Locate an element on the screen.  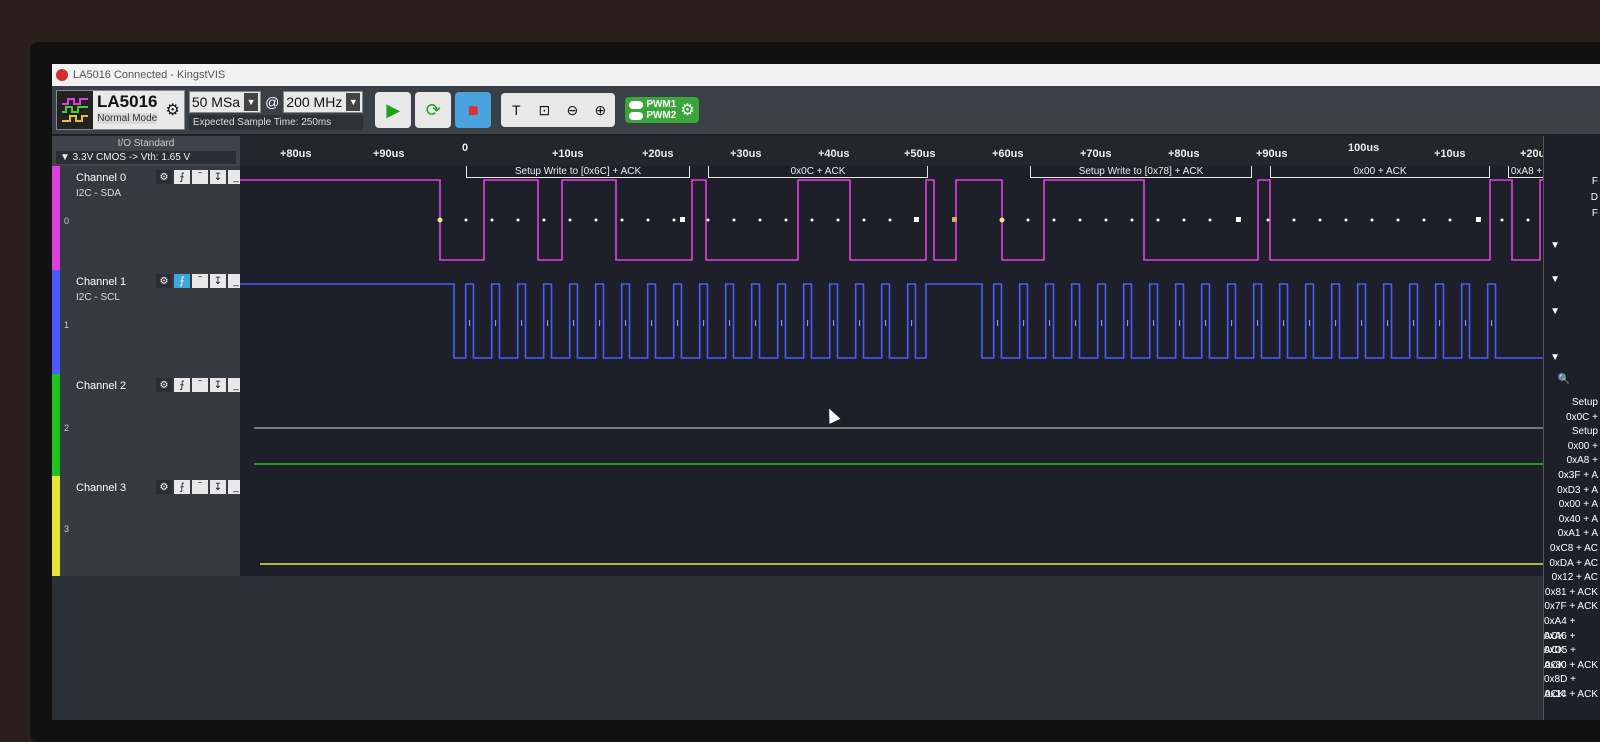
zoom-fit-button: ⊡ is located at coordinates (544, 110).